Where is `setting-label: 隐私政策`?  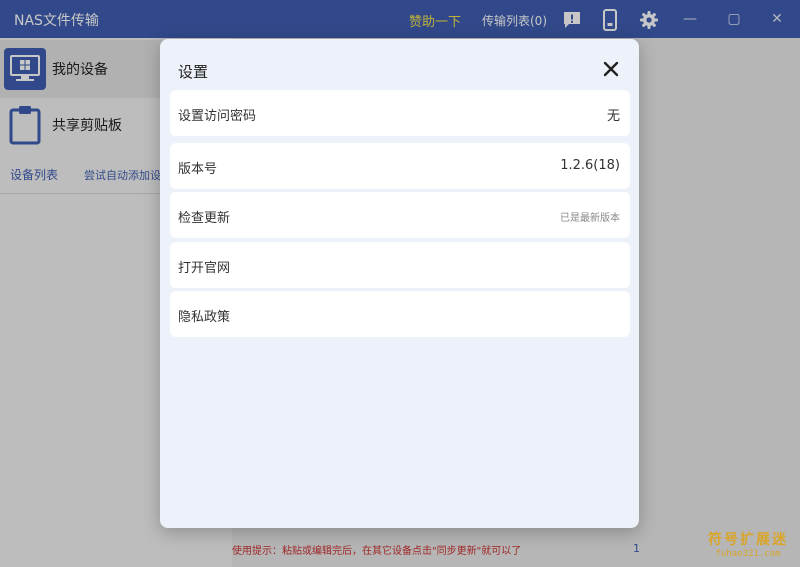 setting-label: 隐私政策 is located at coordinates (204, 317).